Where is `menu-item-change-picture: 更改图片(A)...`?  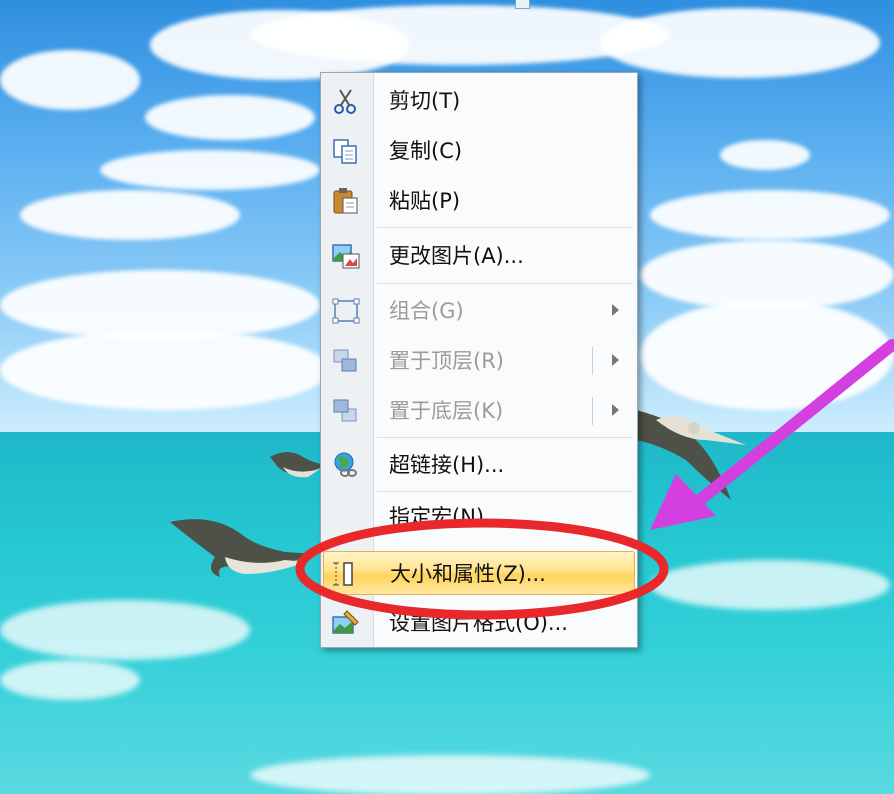 menu-item-change-picture: 更改图片(A)... is located at coordinates (479, 256).